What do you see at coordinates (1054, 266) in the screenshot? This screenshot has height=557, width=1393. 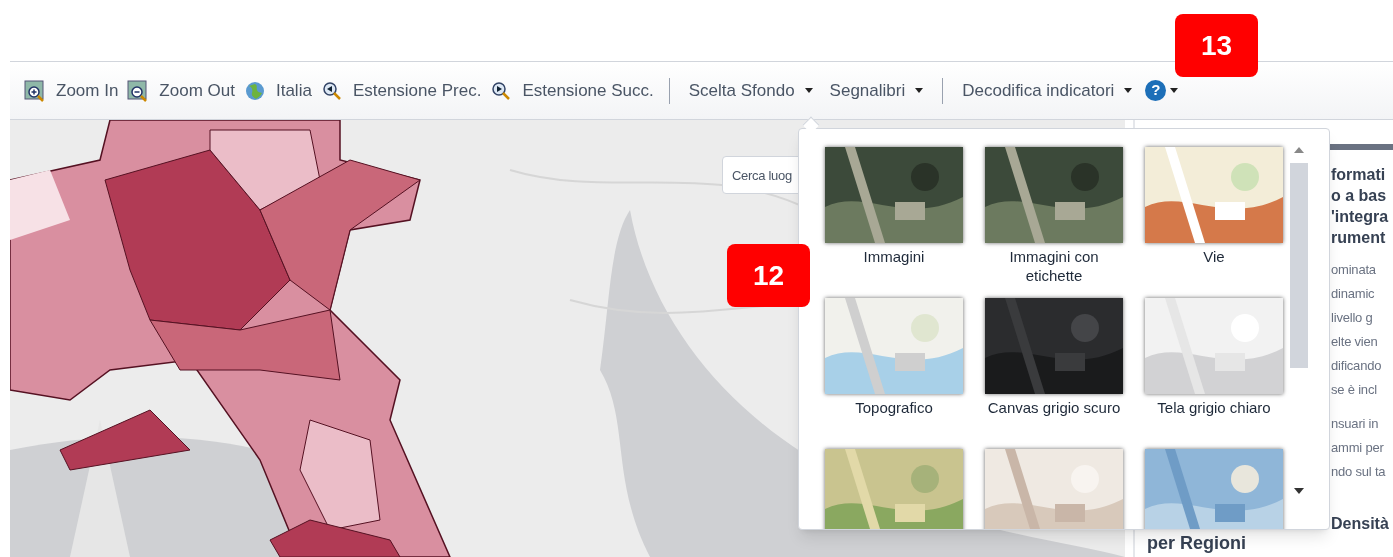 I see `basemap-label: Immagini con etichette` at bounding box center [1054, 266].